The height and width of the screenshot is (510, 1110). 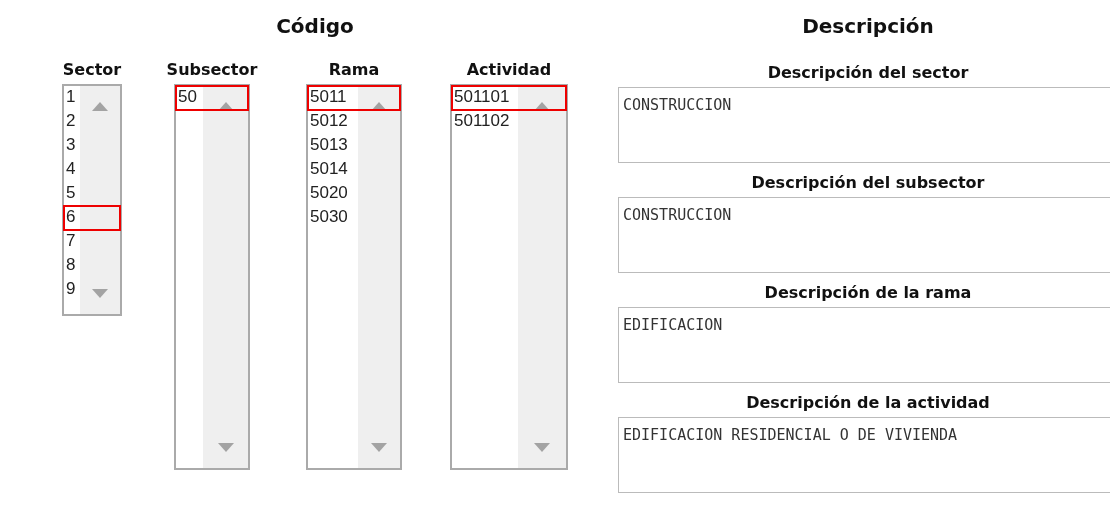 I want to click on list-box: 1 2 3 4 5 6 7 8 9, so click(x=92, y=200).